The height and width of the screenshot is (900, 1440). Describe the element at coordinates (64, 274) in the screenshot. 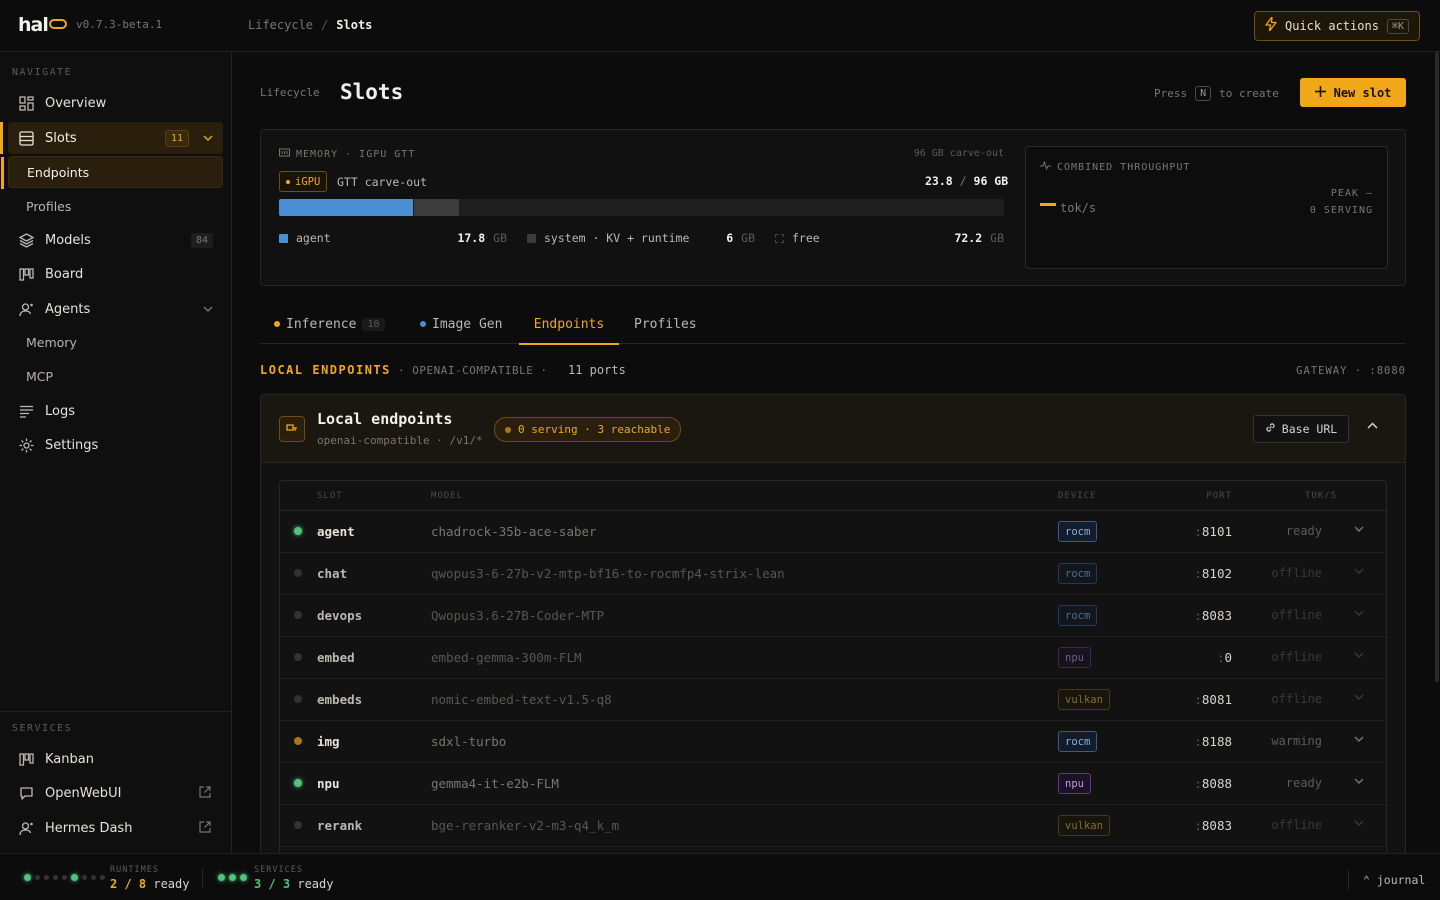

I see `sidebar-item-label: Board` at that location.